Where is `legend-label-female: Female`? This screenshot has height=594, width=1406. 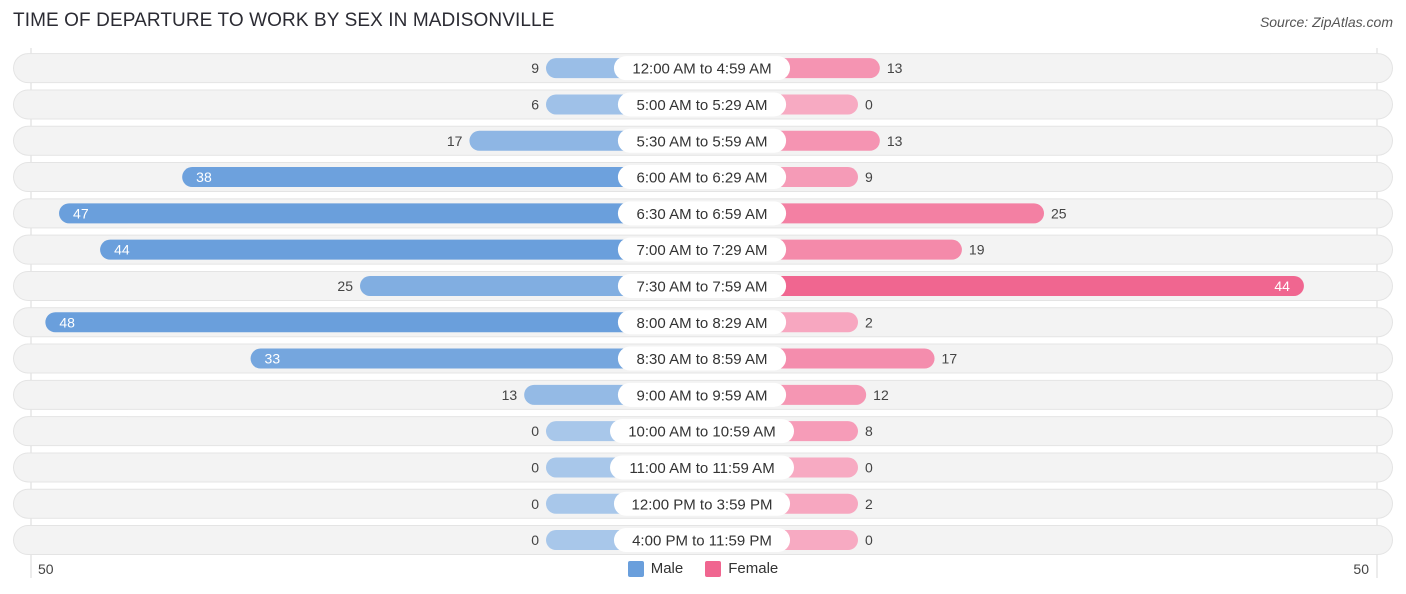 legend-label-female: Female is located at coordinates (753, 568).